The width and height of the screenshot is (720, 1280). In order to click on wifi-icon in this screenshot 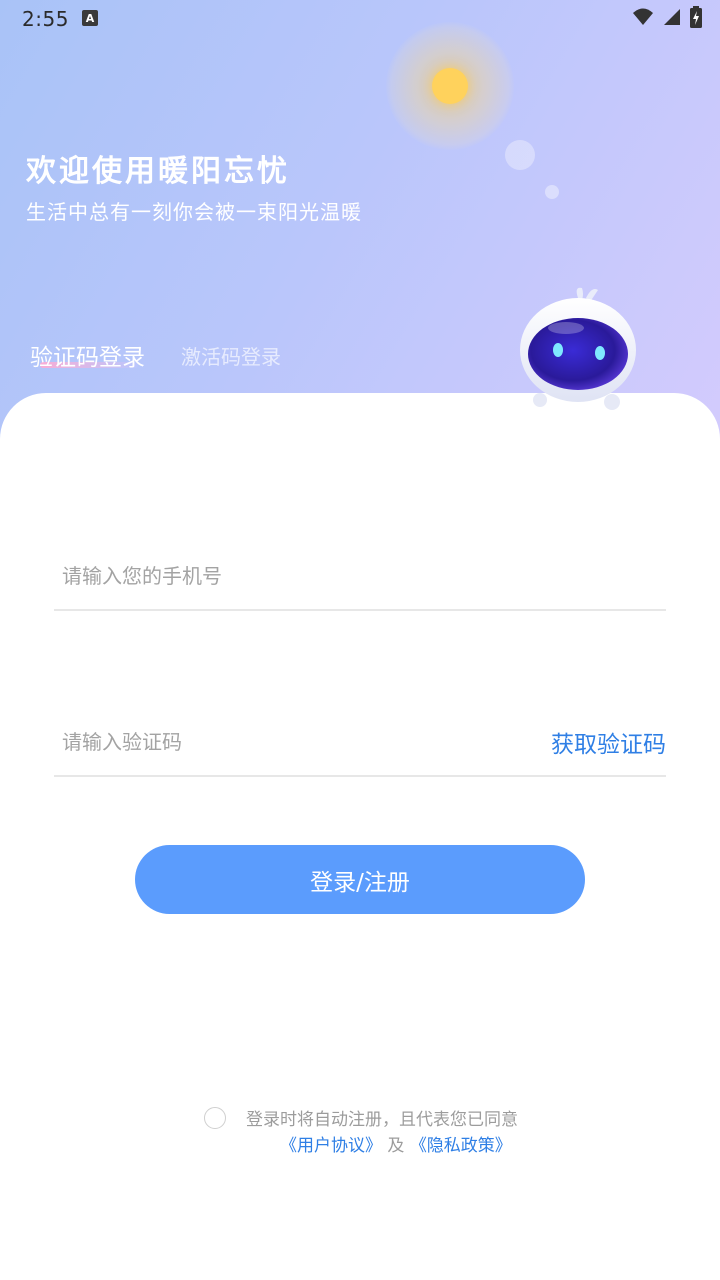, I will do `click(643, 16)`.